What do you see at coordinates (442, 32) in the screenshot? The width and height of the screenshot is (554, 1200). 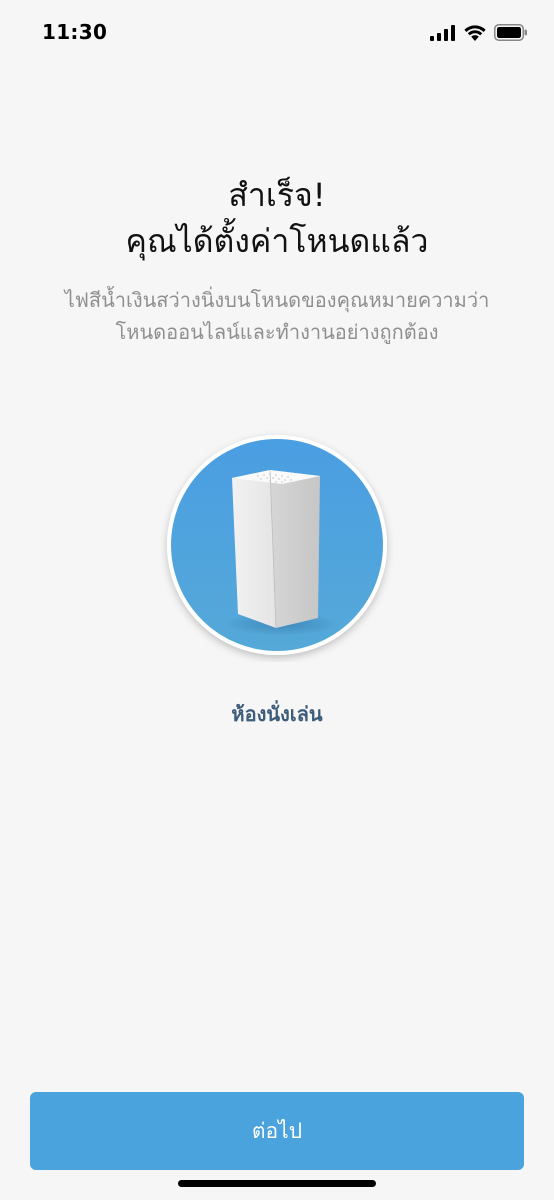 I see `cellular-signal-icon` at bounding box center [442, 32].